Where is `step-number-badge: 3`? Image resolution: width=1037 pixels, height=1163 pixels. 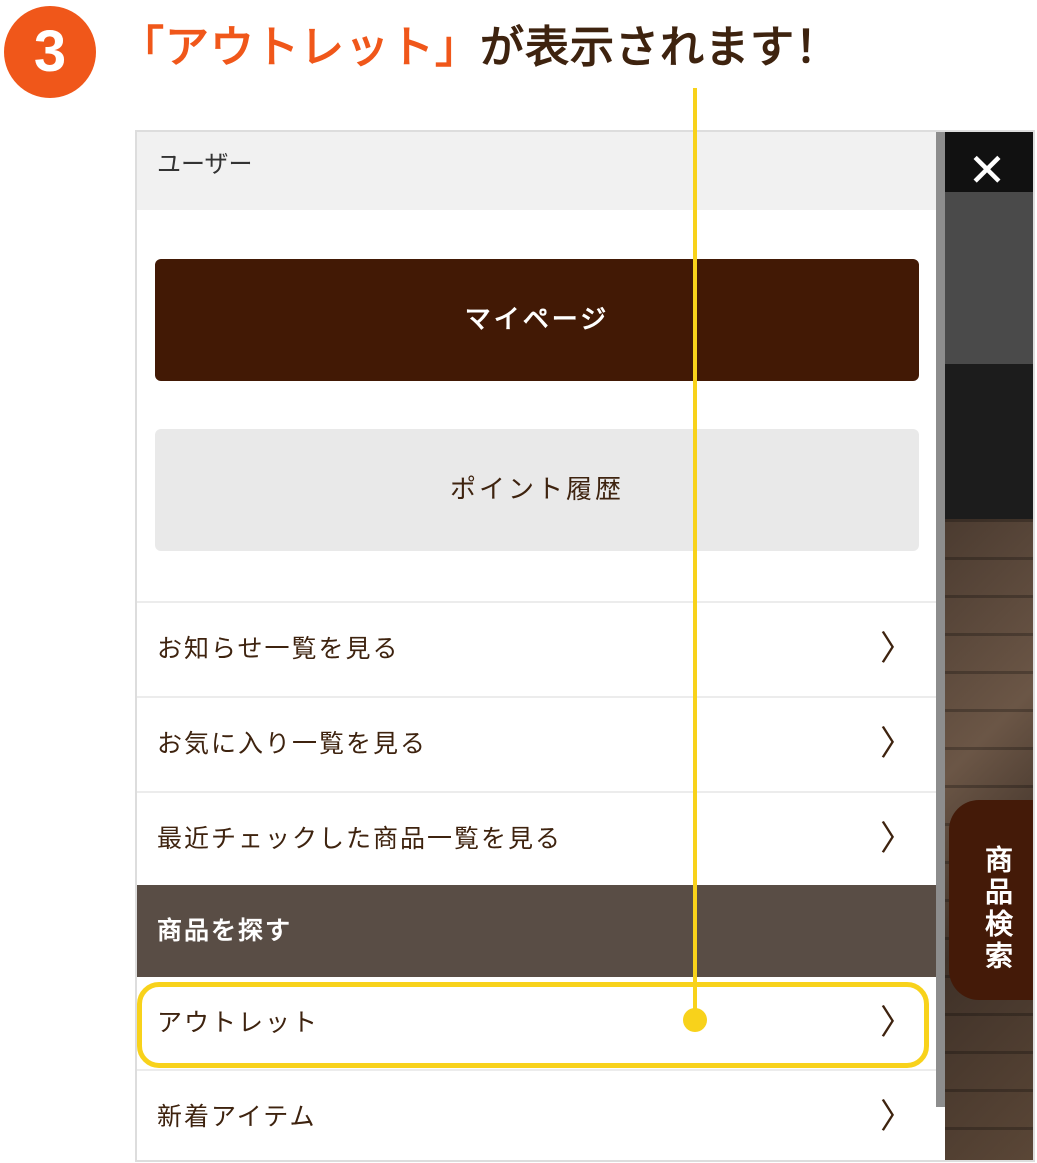
step-number-badge: 3 is located at coordinates (50, 52).